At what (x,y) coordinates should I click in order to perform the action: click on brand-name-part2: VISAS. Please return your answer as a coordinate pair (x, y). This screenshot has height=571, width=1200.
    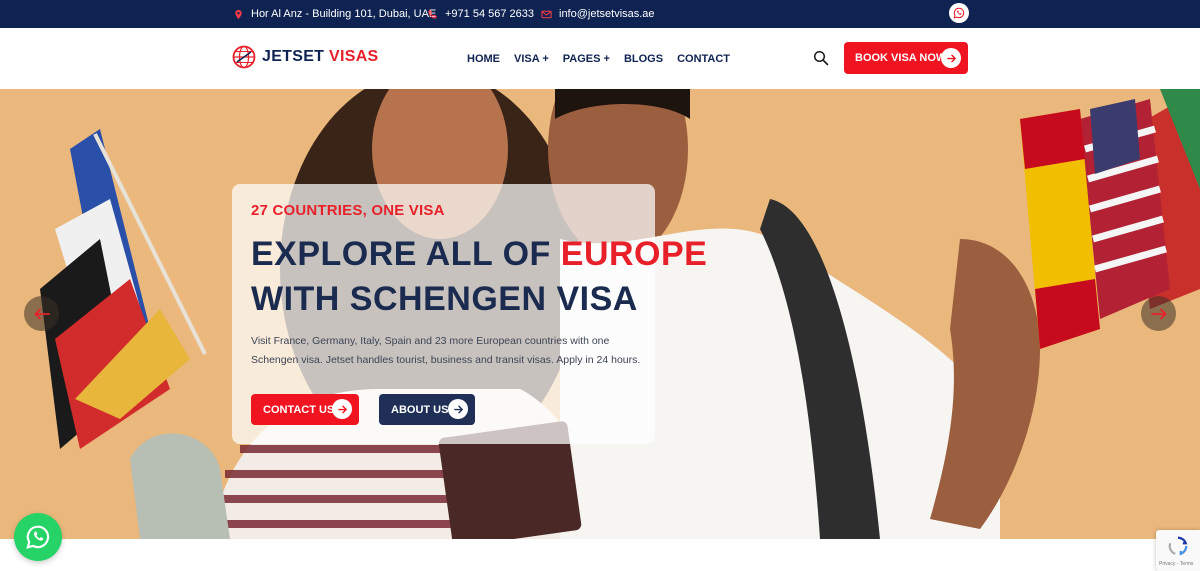
    Looking at the image, I should click on (354, 56).